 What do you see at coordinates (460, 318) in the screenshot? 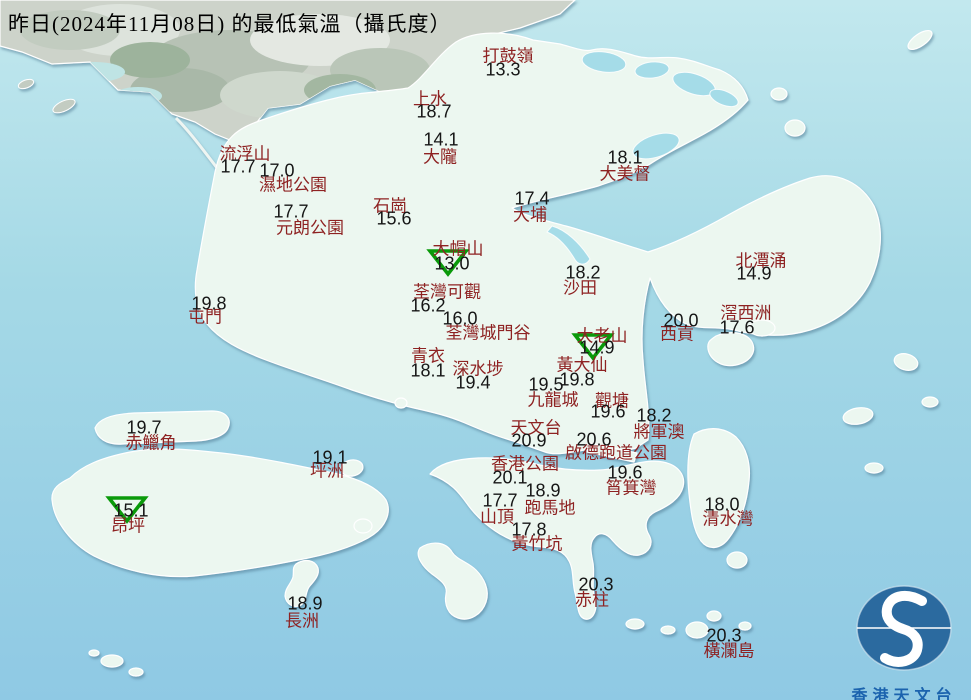
I see `station-value: 16.0` at bounding box center [460, 318].